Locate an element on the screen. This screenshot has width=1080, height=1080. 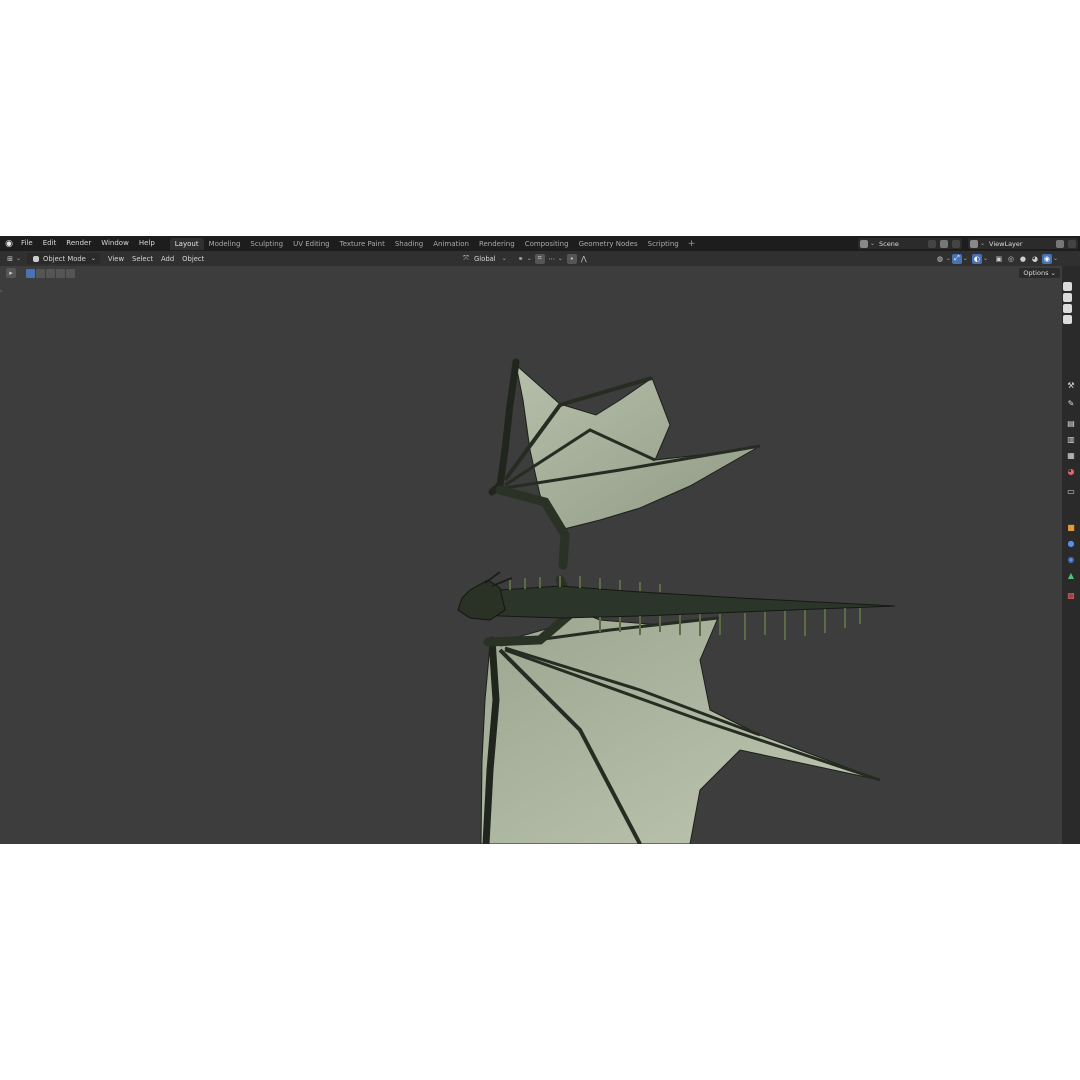
tab-uv-editing: UV Editing is located at coordinates (311, 244).